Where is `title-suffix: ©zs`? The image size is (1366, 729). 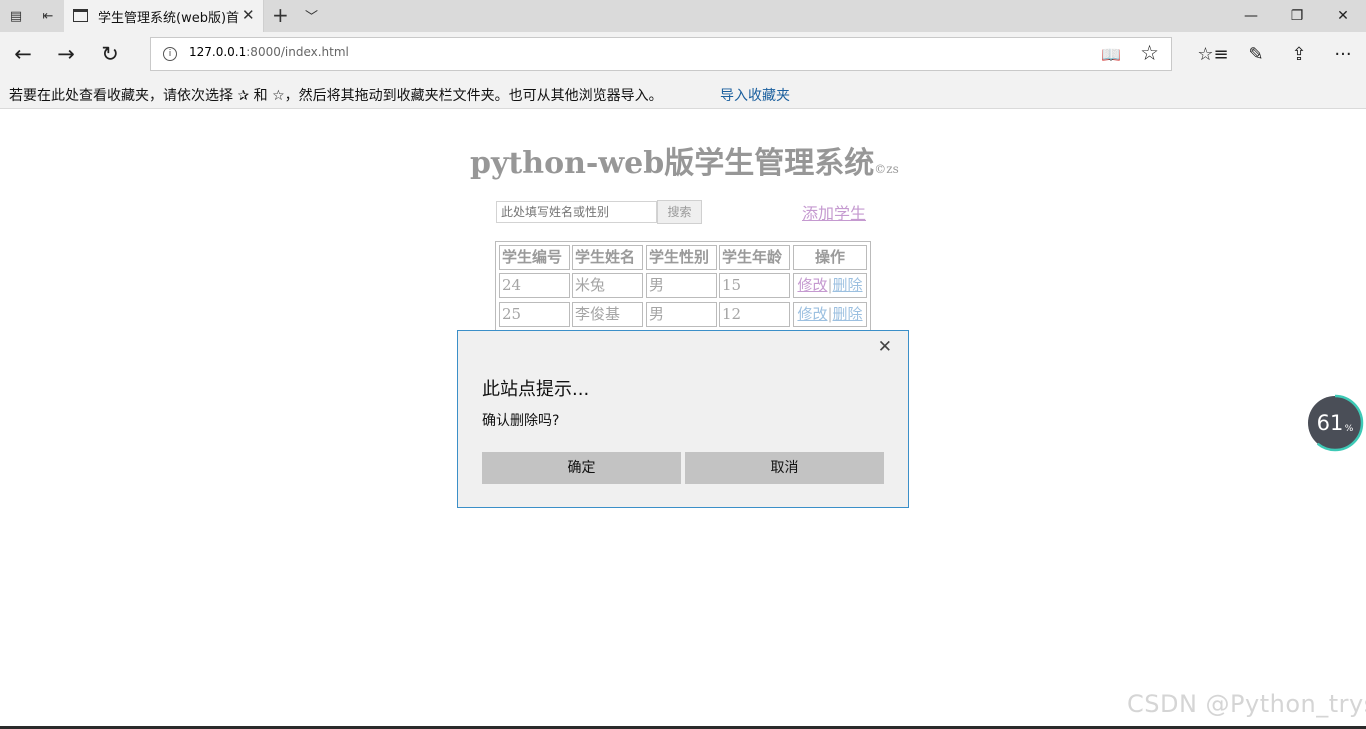
title-suffix: ©zs is located at coordinates (886, 169).